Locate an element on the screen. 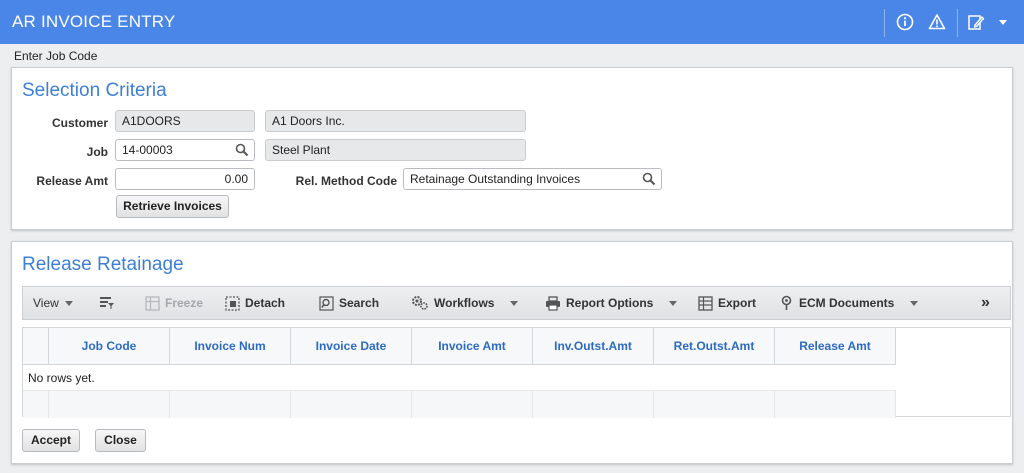  page-title: AR INVOICE ENTRY is located at coordinates (94, 21).